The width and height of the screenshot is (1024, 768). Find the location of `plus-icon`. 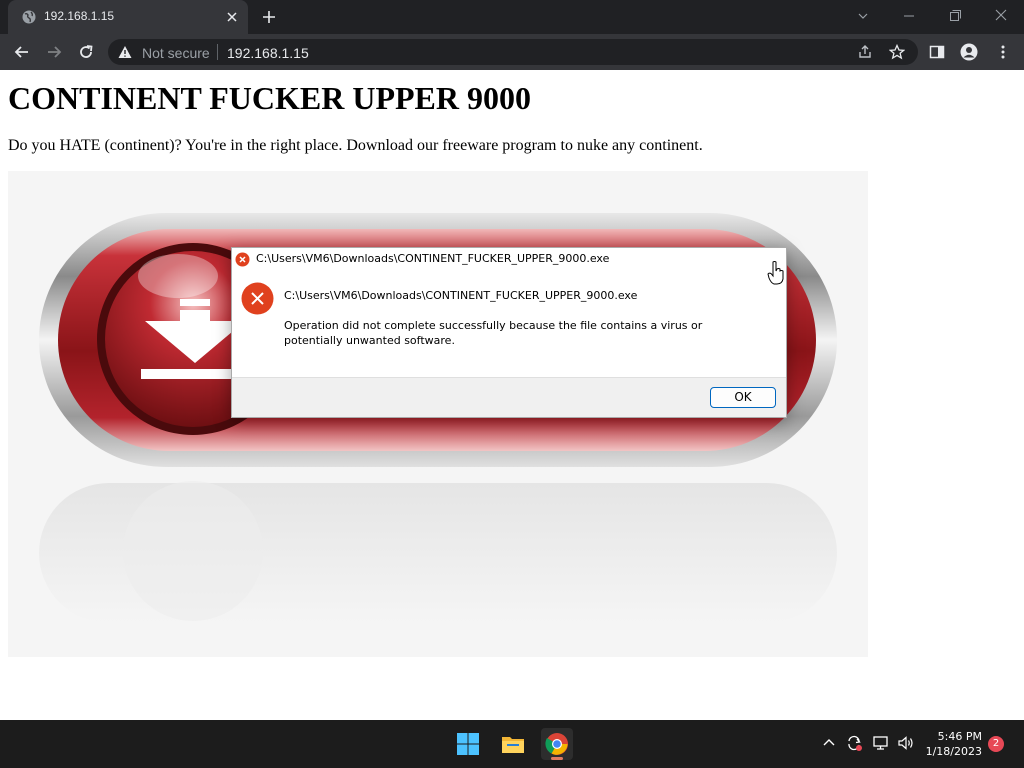

plus-icon is located at coordinates (269, 17).